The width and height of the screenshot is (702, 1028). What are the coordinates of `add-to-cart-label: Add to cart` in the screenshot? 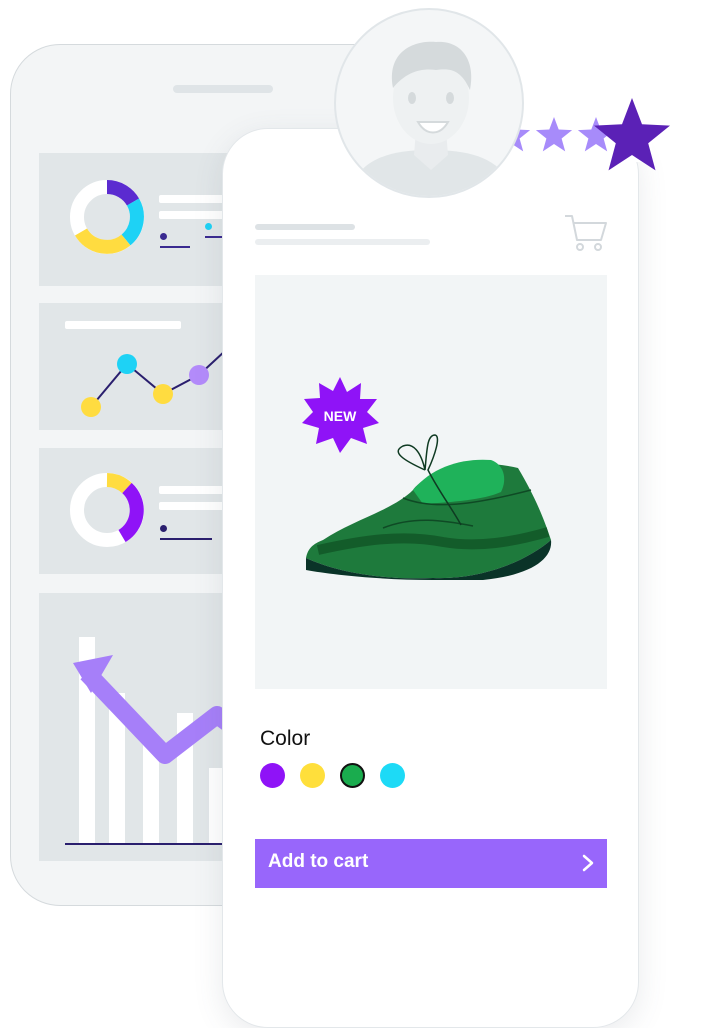 It's located at (318, 861).